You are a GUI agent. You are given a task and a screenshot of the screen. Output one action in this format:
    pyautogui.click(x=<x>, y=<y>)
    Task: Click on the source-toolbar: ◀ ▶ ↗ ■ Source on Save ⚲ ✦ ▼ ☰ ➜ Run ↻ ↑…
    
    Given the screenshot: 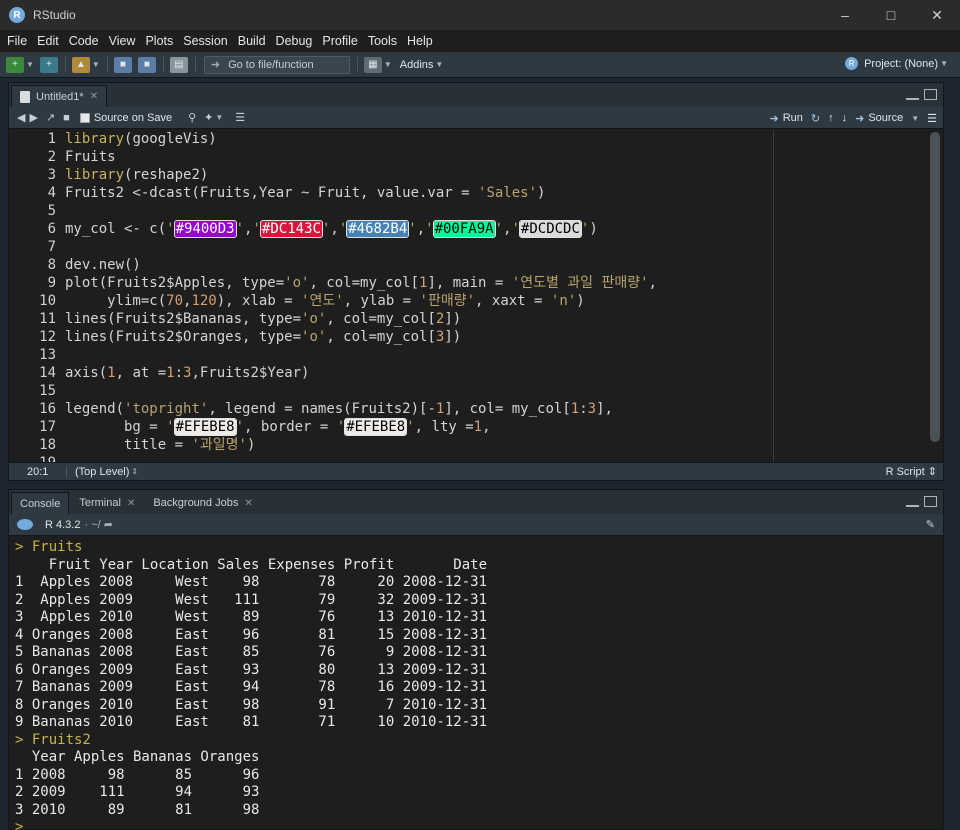 What is the action you would take?
    pyautogui.click(x=476, y=118)
    